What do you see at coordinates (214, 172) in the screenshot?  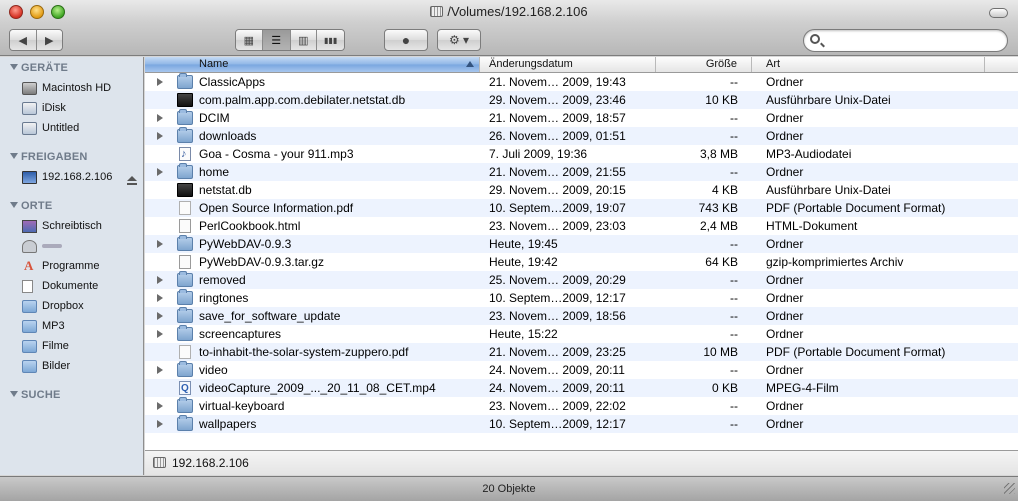 I see `file-name: home` at bounding box center [214, 172].